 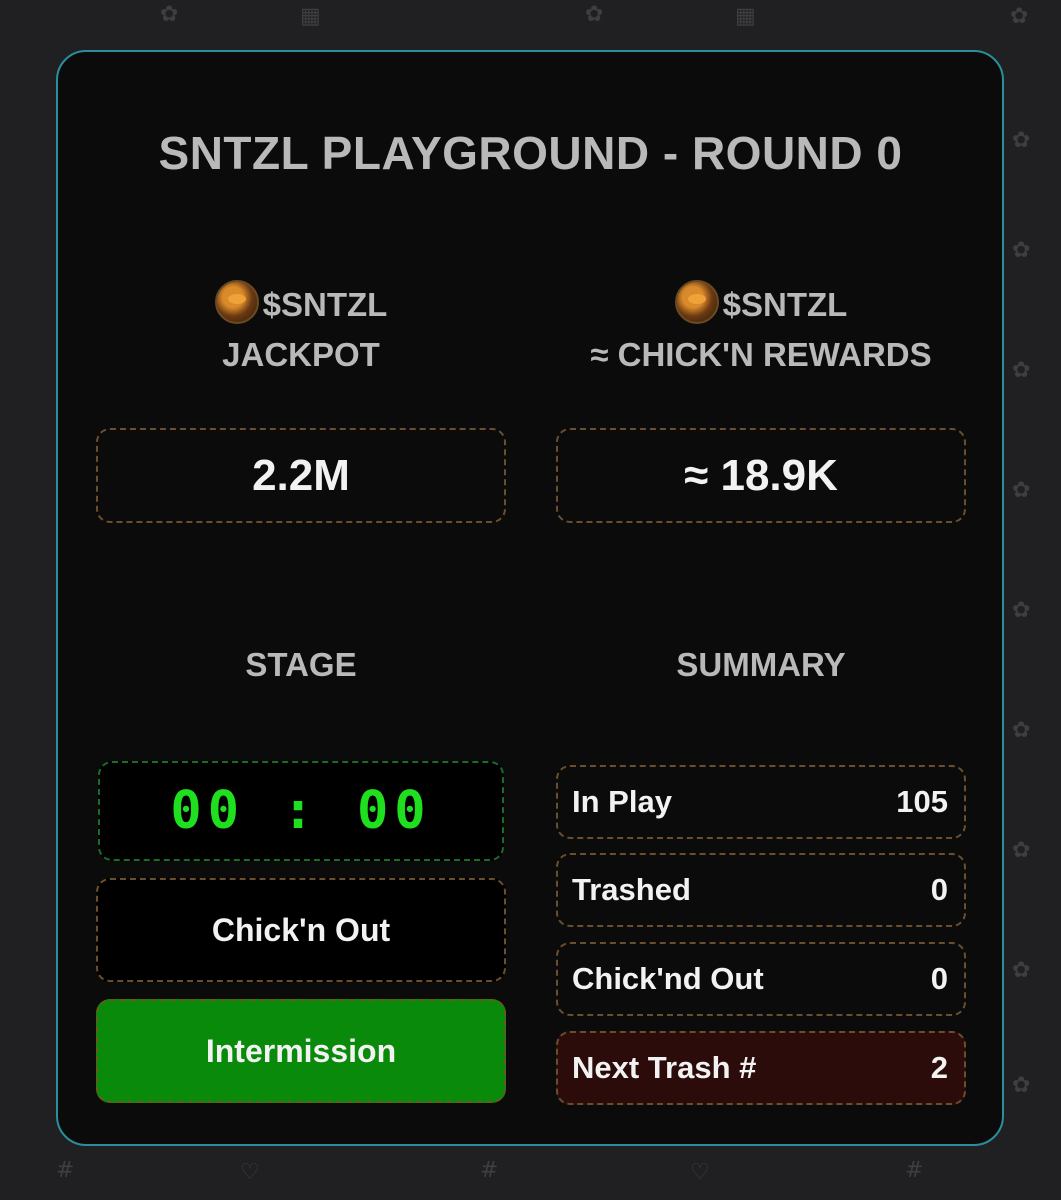 What do you see at coordinates (785, 304) in the screenshot?
I see `rewards-token: $SNTZL` at bounding box center [785, 304].